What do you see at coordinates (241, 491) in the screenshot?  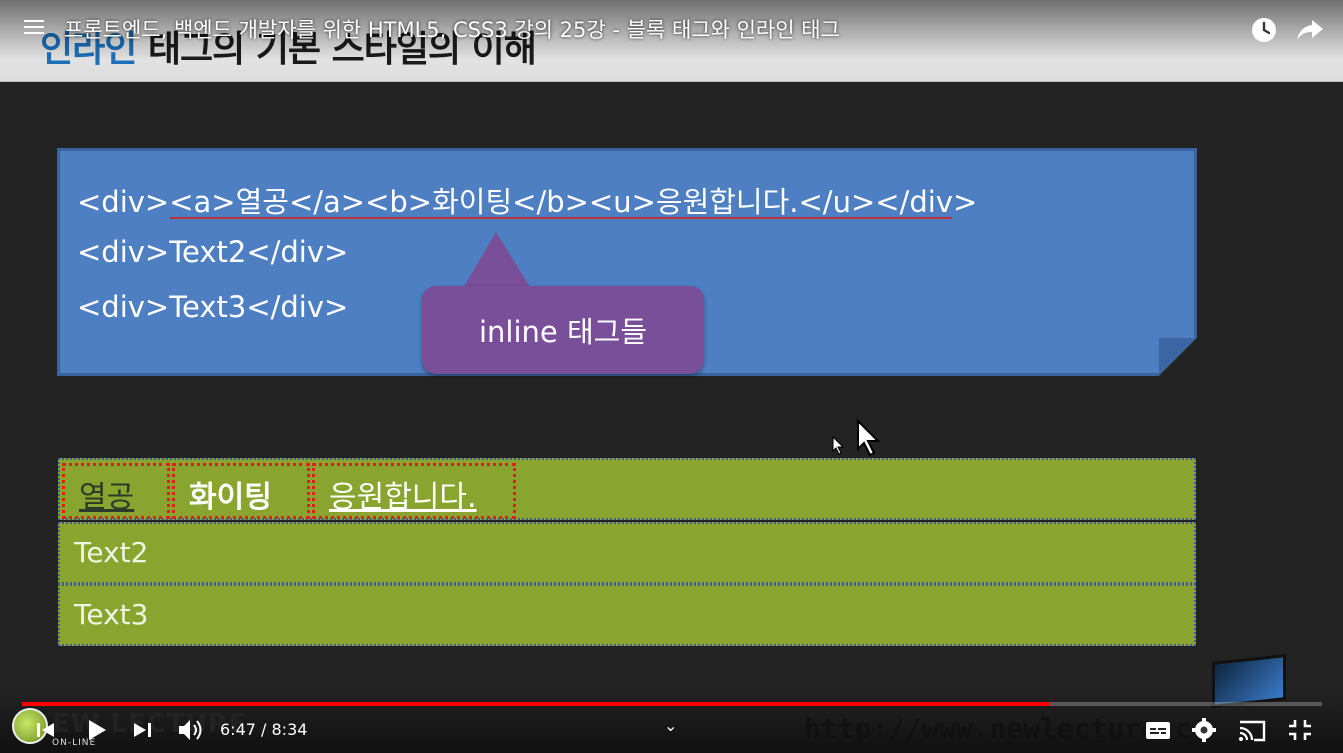 I see `inline-b-box: 화이팅` at bounding box center [241, 491].